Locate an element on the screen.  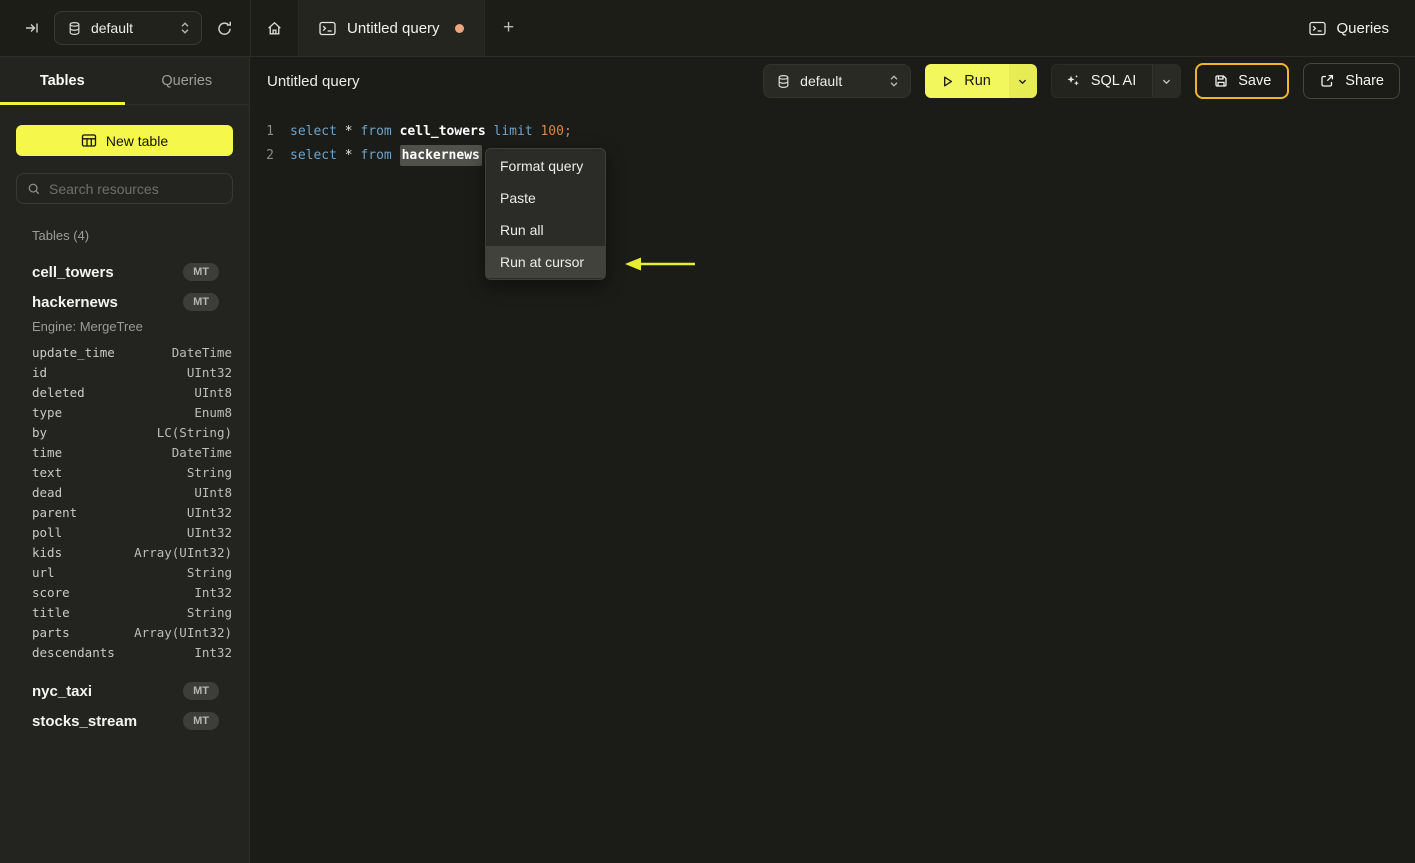
sidebar-tabs: Tables Queries is located at coordinates (124, 81).